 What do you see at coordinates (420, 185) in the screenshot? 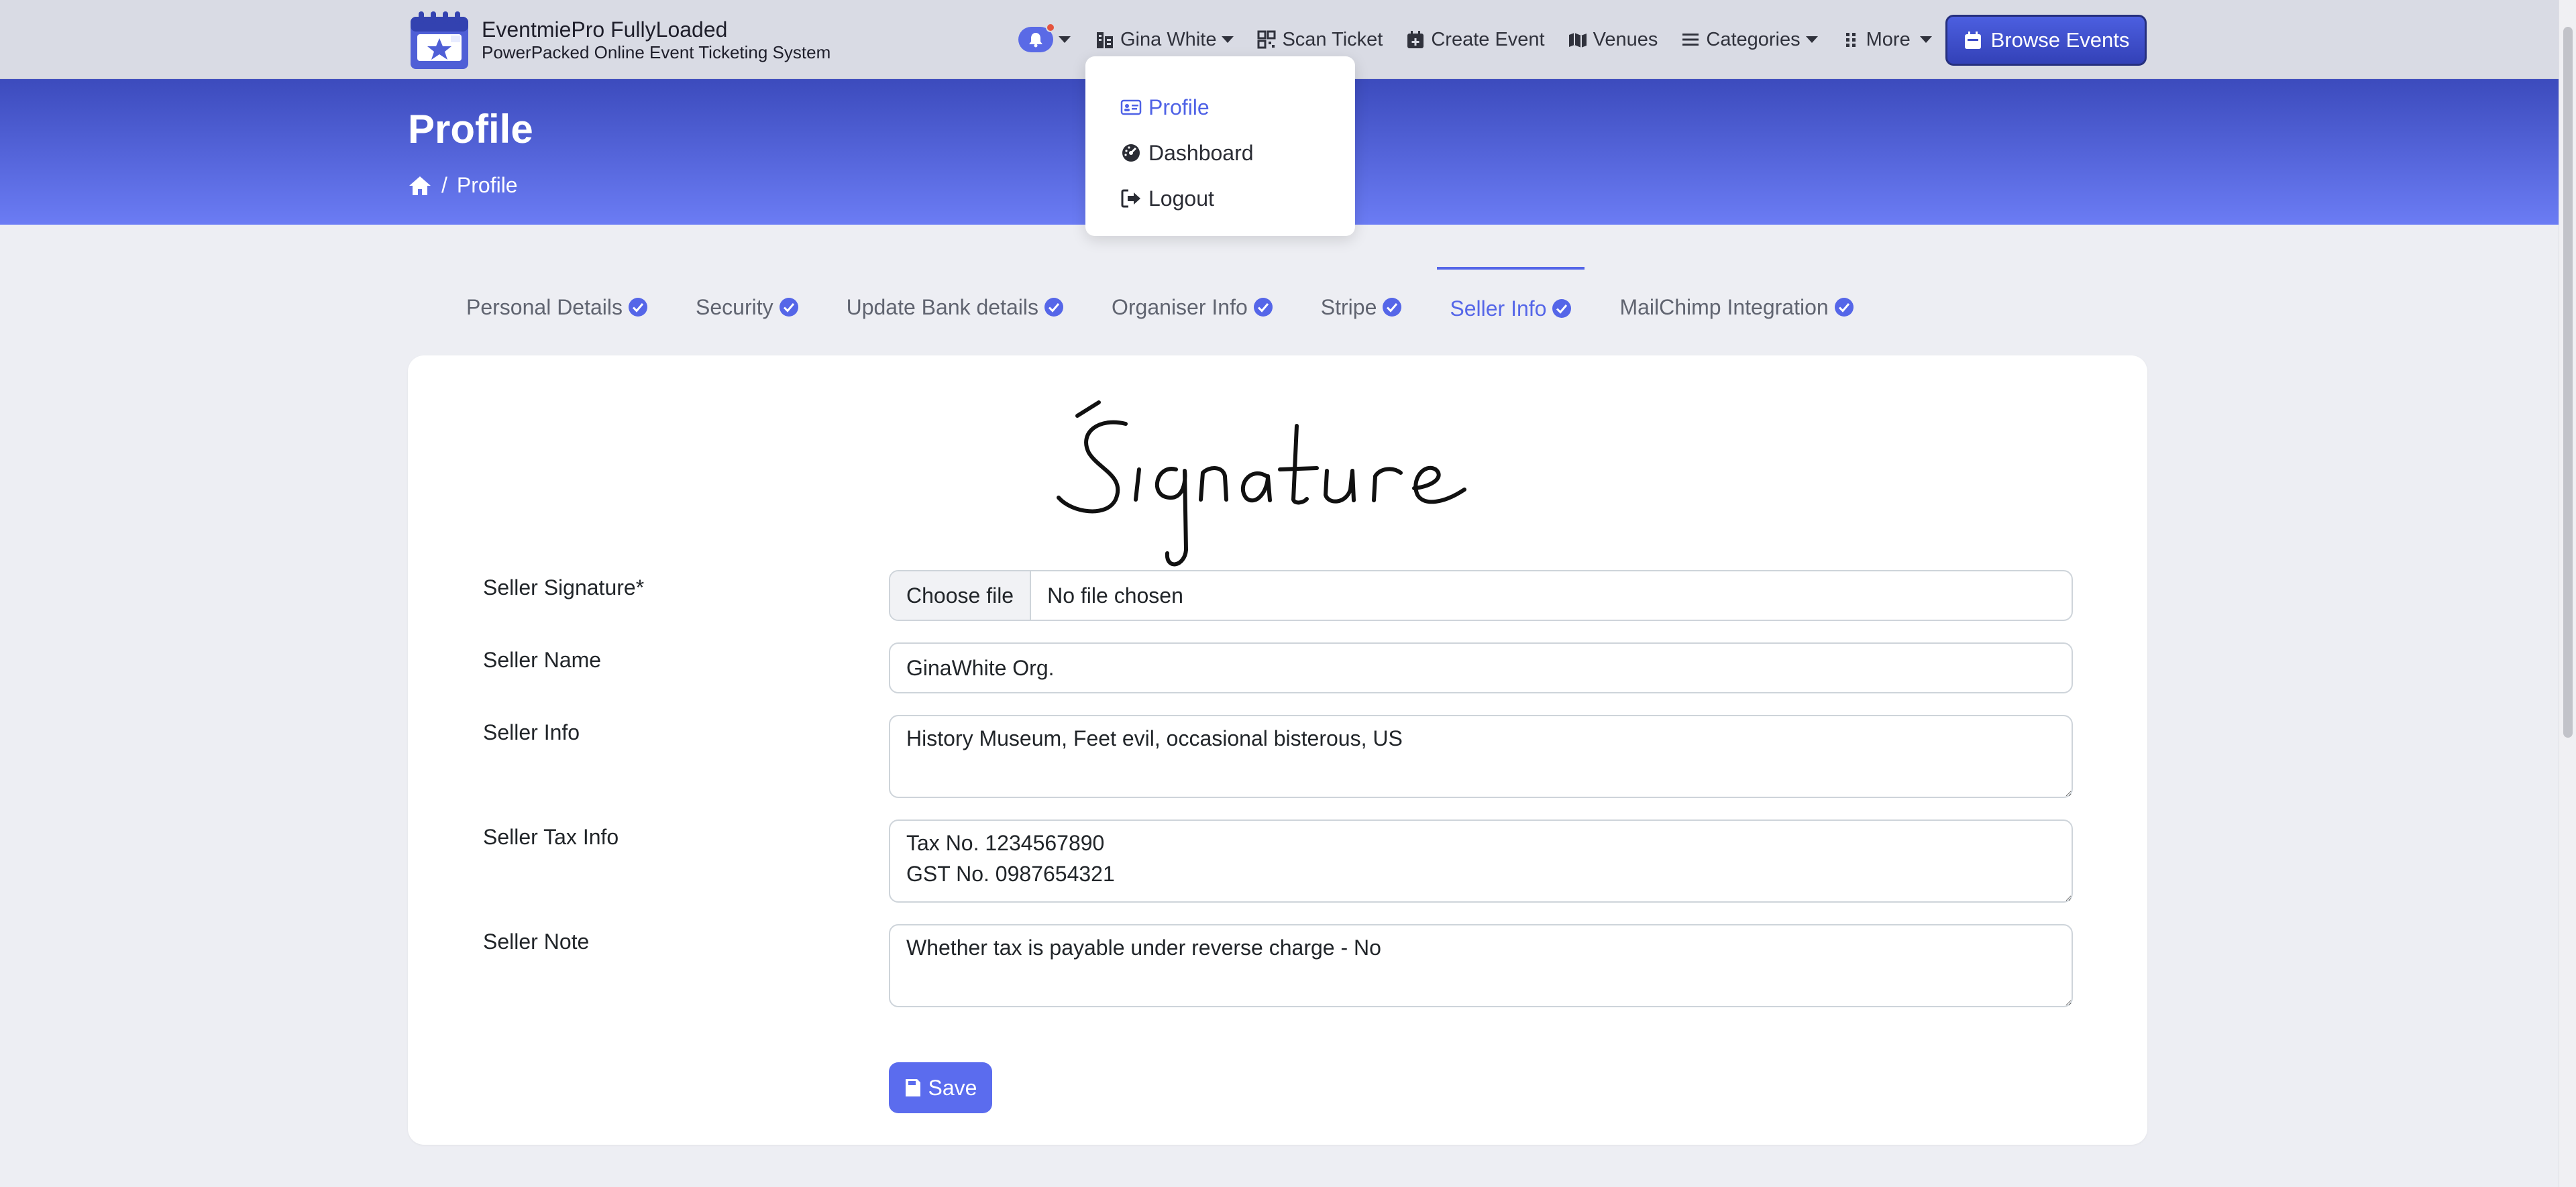
I see `home-icon` at bounding box center [420, 185].